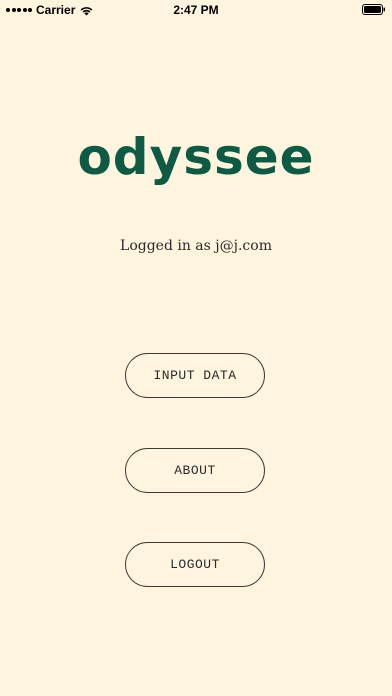 The image size is (392, 696). I want to click on input-data-button: INPUT DATA, so click(195, 375).